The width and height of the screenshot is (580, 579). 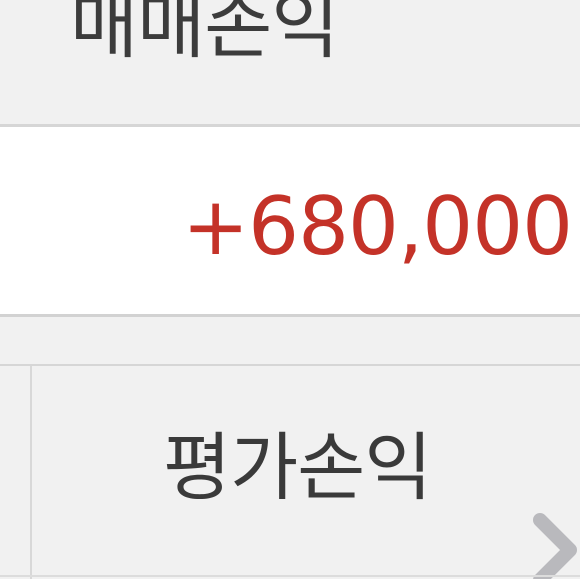 What do you see at coordinates (290, 340) in the screenshot?
I see `section-gap` at bounding box center [290, 340].